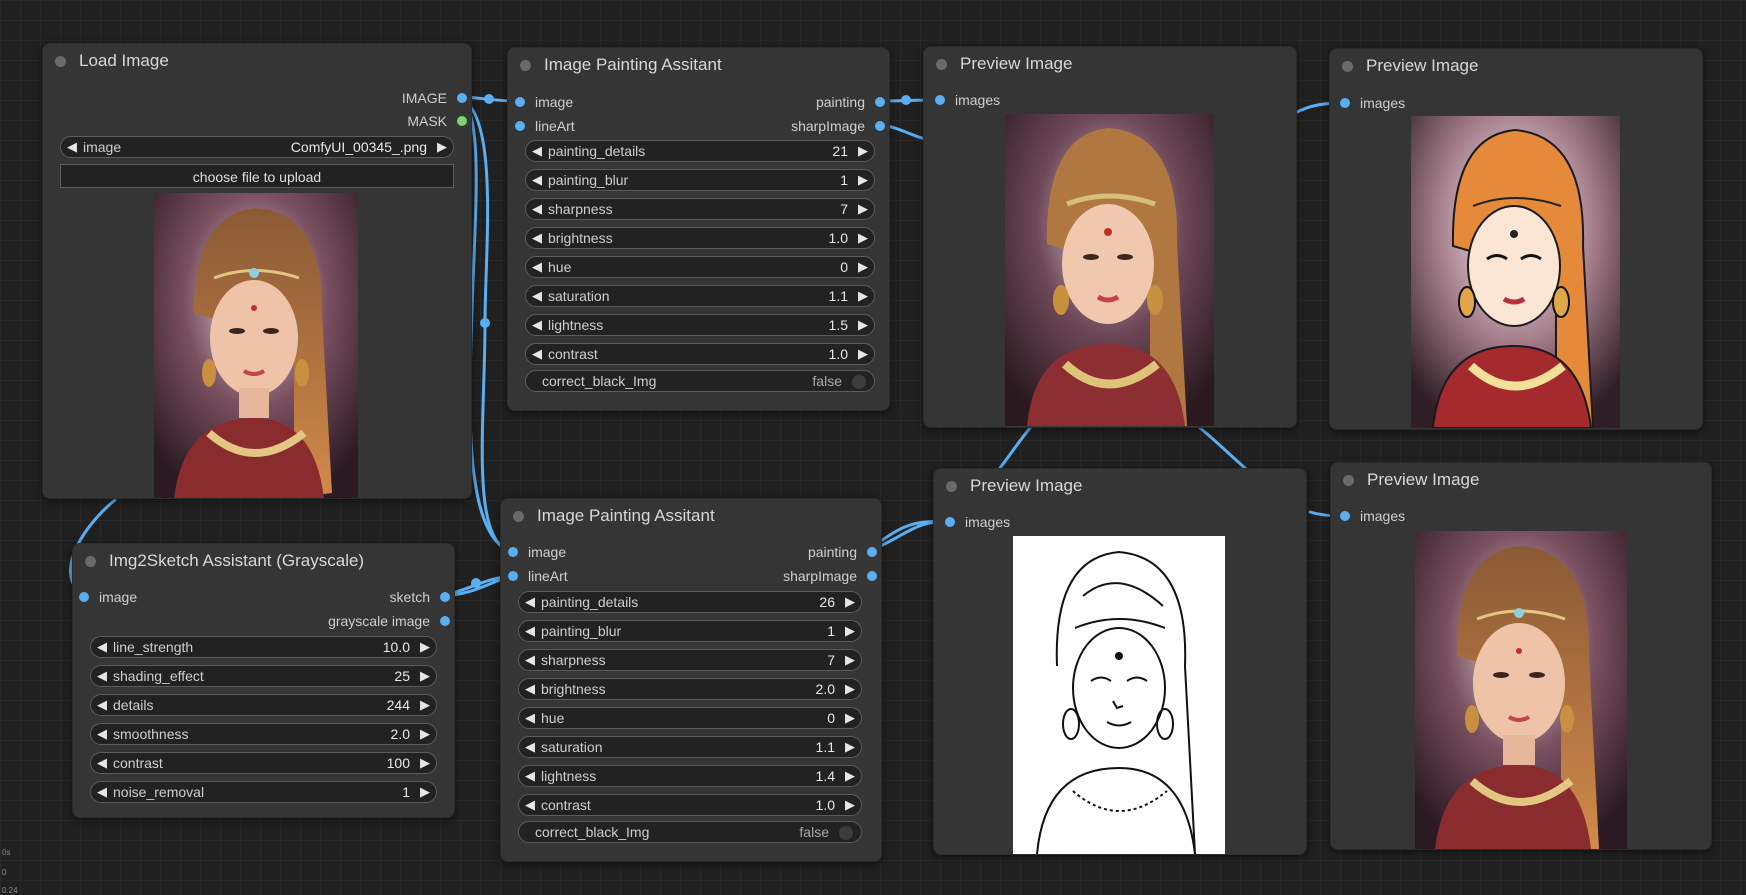  I want to click on preview-image-node-2: Preview Image images, so click(1516, 239).